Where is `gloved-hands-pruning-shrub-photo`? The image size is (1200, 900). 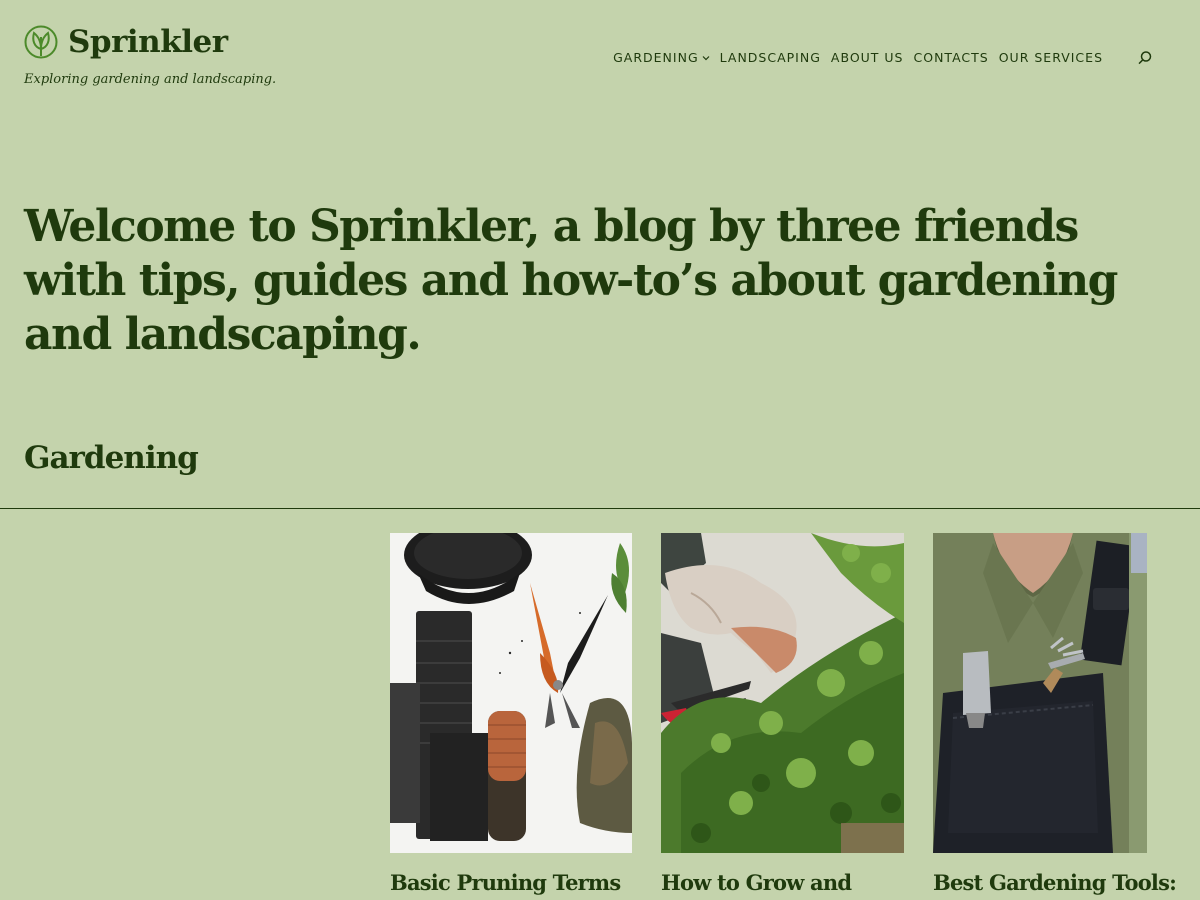 gloved-hands-pruning-shrub-photo is located at coordinates (782, 693).